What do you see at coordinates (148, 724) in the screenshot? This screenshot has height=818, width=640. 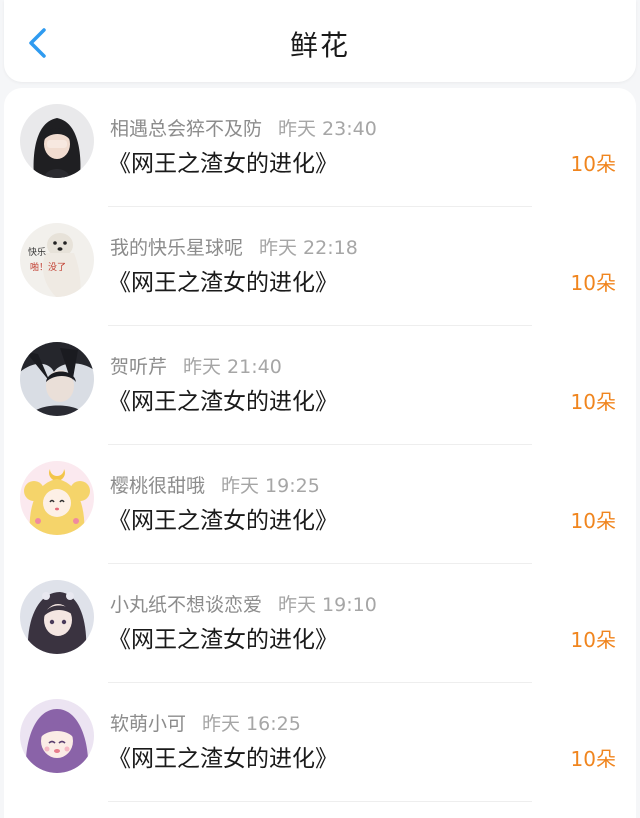 I see `user-name: 软萌小可` at bounding box center [148, 724].